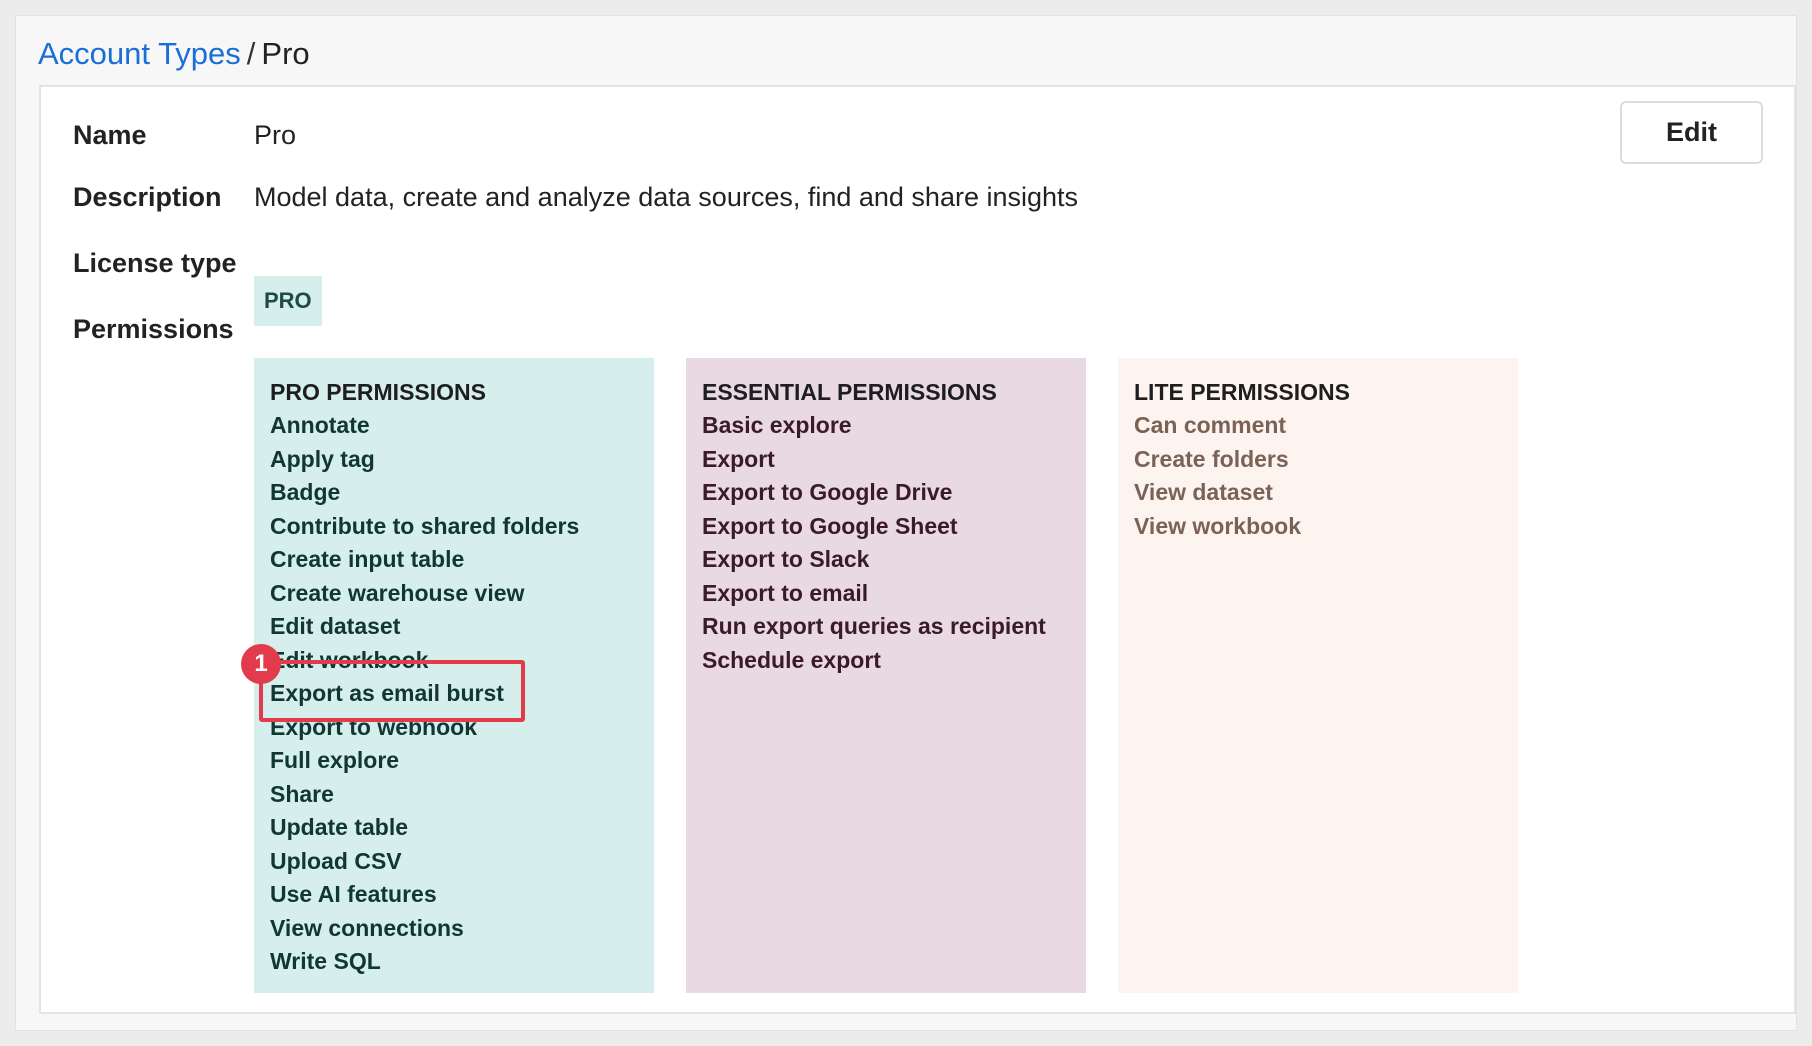 This screenshot has width=1812, height=1046. What do you see at coordinates (397, 592) in the screenshot?
I see `permission-item: Create warehouse view` at bounding box center [397, 592].